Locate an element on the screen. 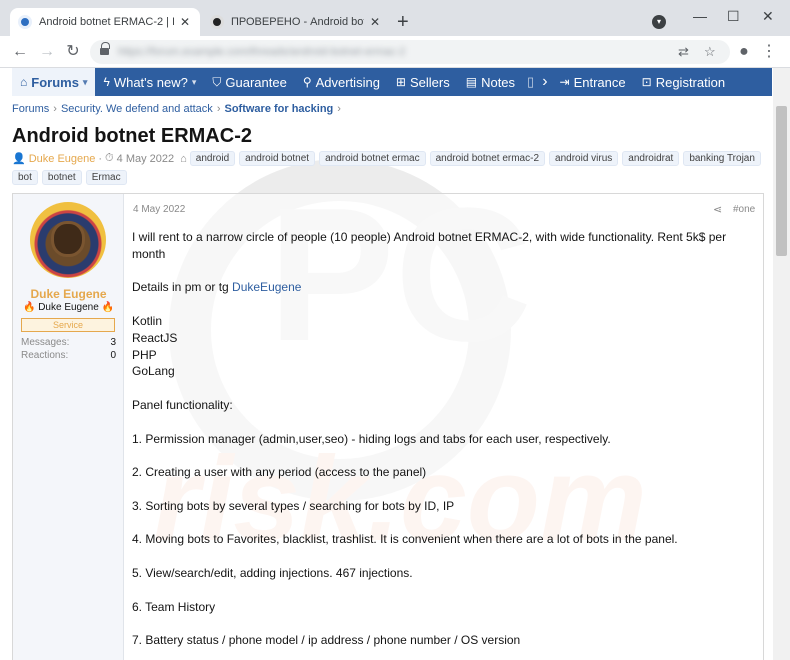 Image resolution: width=790 pixels, height=660 pixels. nav-whats-new: ϟ What's new? ▾ is located at coordinates (149, 82).